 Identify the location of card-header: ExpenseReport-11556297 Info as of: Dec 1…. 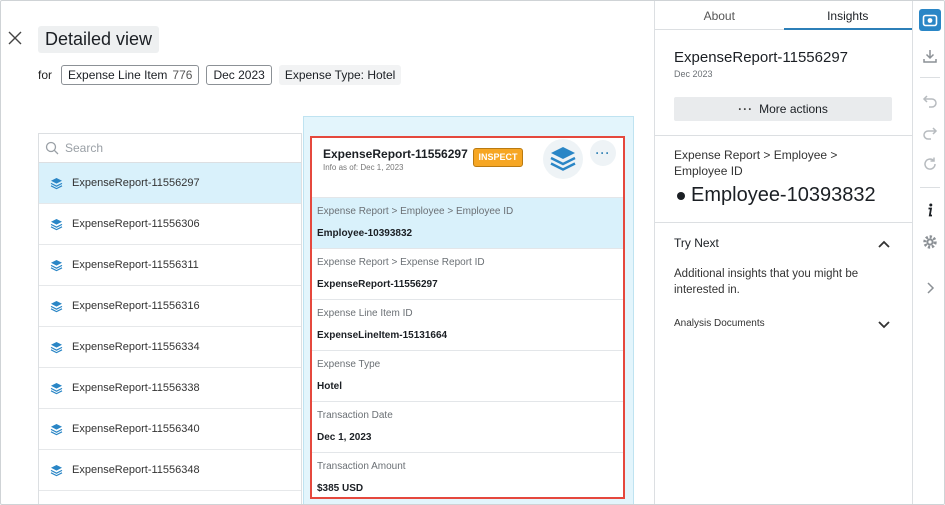
(467, 168).